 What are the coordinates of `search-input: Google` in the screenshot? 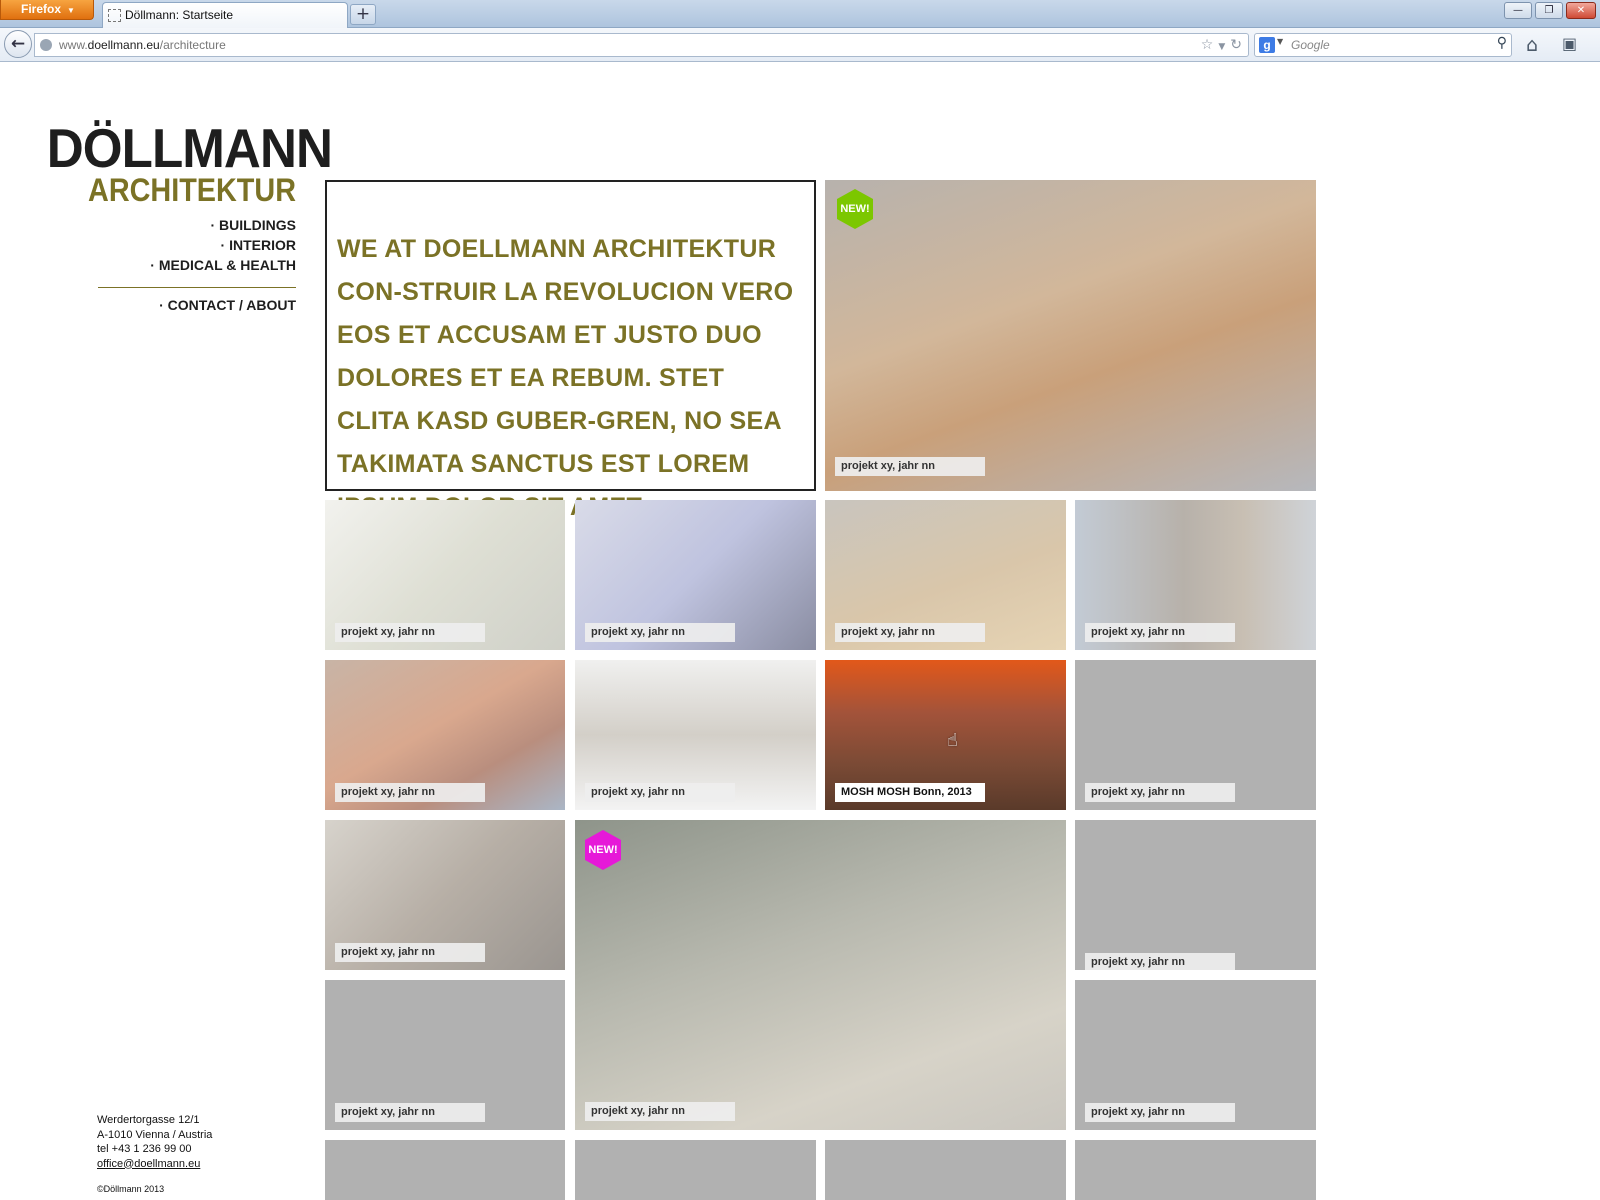 It's located at (1310, 45).